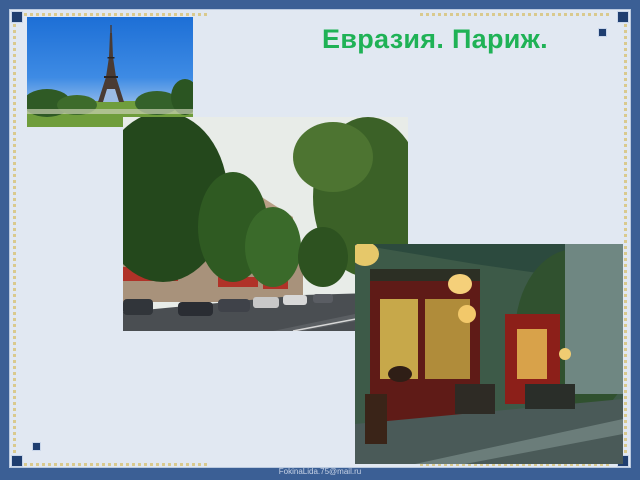 The height and width of the screenshot is (480, 640). Describe the element at coordinates (113, 14) in the screenshot. I see `decorative-border-top` at that location.